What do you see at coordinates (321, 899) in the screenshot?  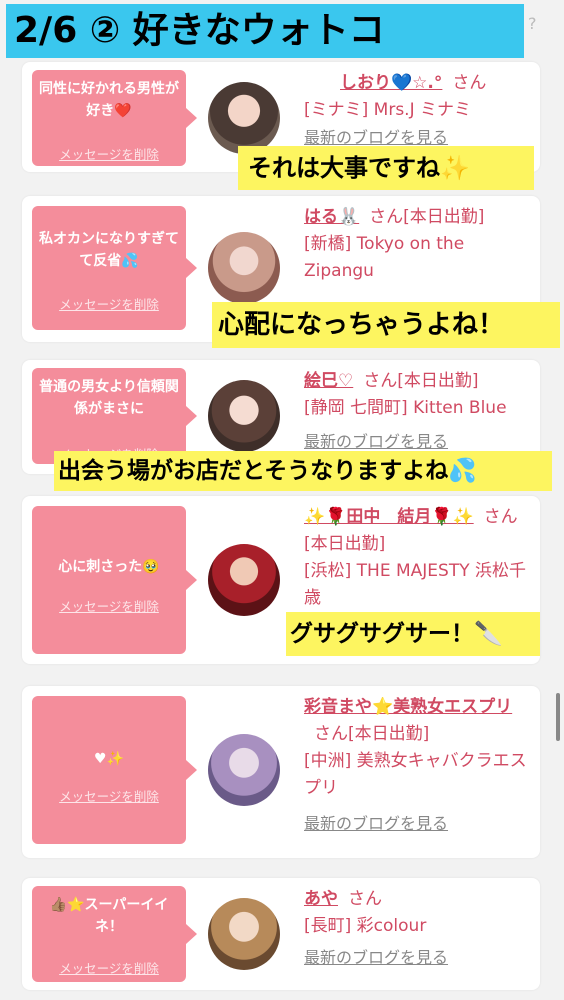 I see `sender-name-link: あや` at bounding box center [321, 899].